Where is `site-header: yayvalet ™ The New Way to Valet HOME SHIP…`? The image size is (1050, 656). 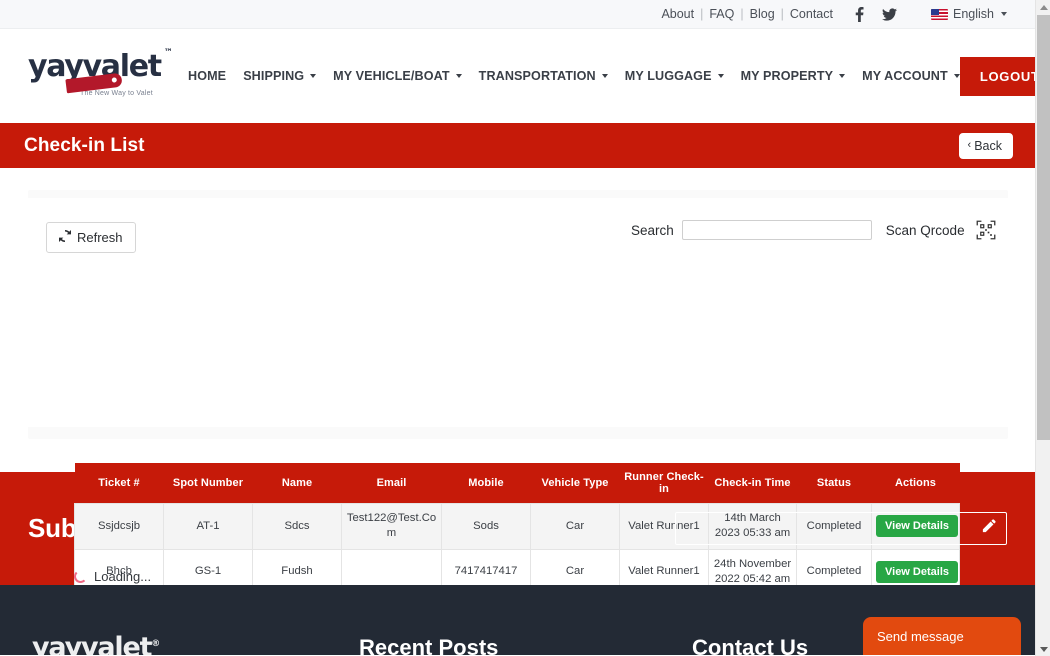 site-header: yayvalet ™ The New Way to Valet HOME SHIP… is located at coordinates (517, 76).